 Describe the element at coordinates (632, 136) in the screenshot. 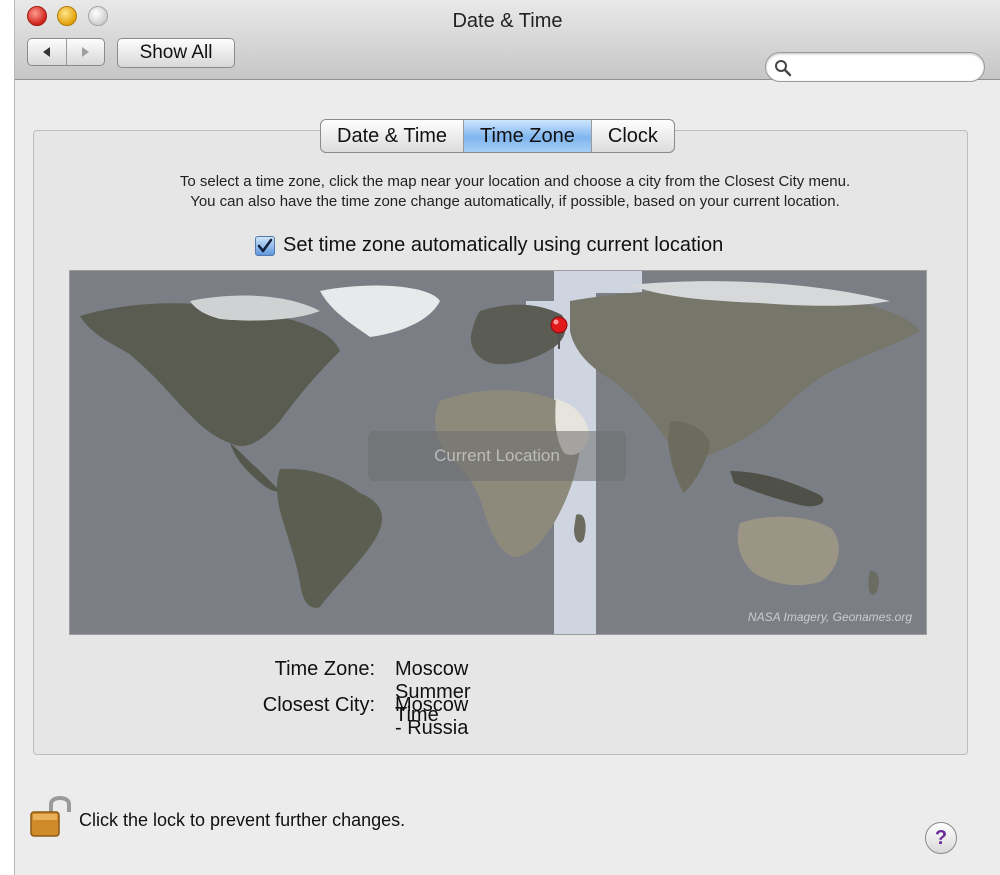

I see `tab-clock: Clock` at that location.